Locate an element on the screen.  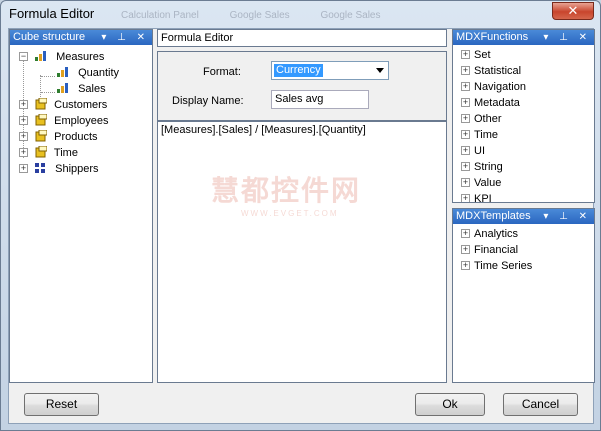
function-category-label: Set is located at coordinates (482, 55).